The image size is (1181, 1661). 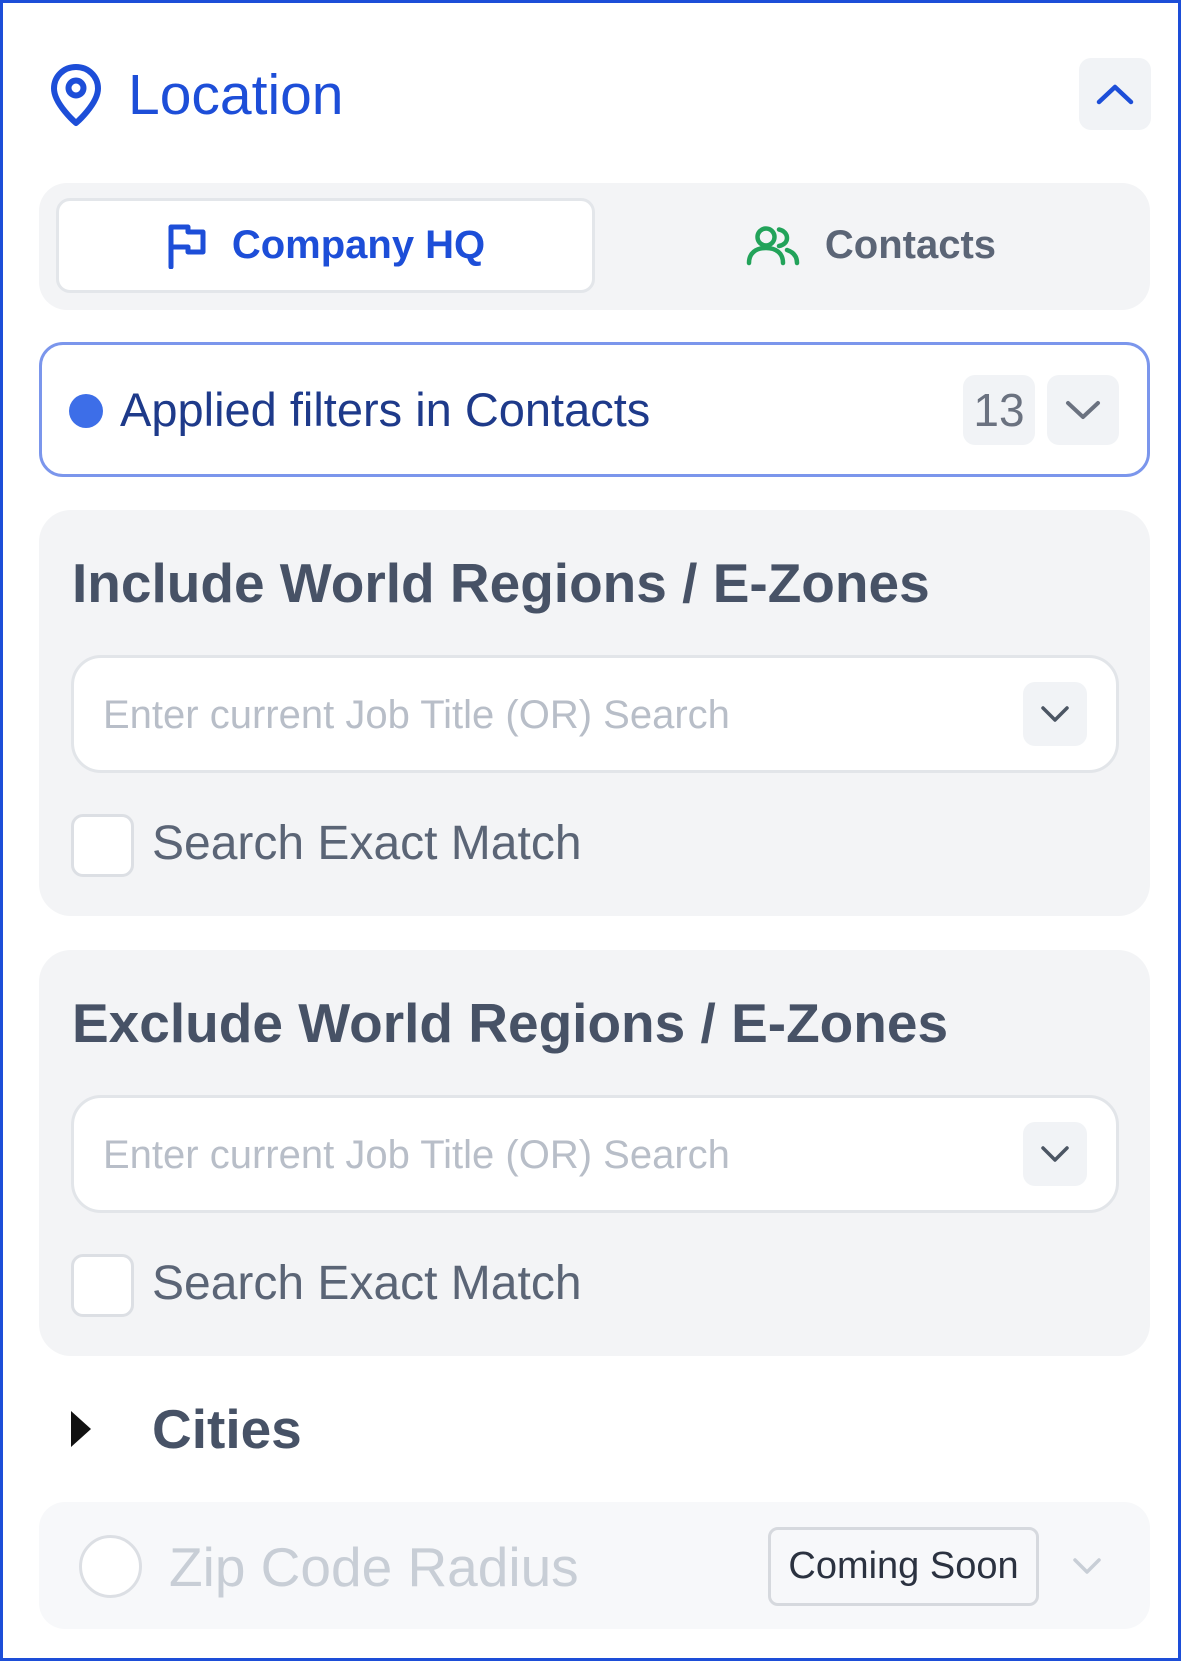 What do you see at coordinates (553, 1155) in the screenshot?
I see `exclude-regions-input` at bounding box center [553, 1155].